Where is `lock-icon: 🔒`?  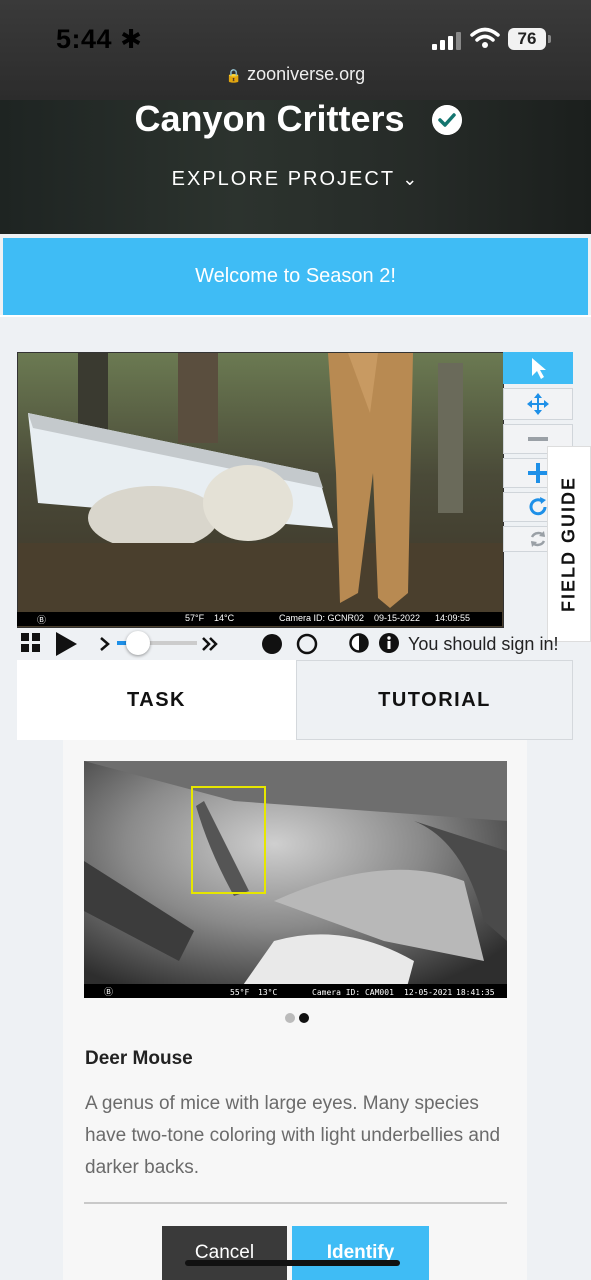 lock-icon: 🔒 is located at coordinates (234, 75).